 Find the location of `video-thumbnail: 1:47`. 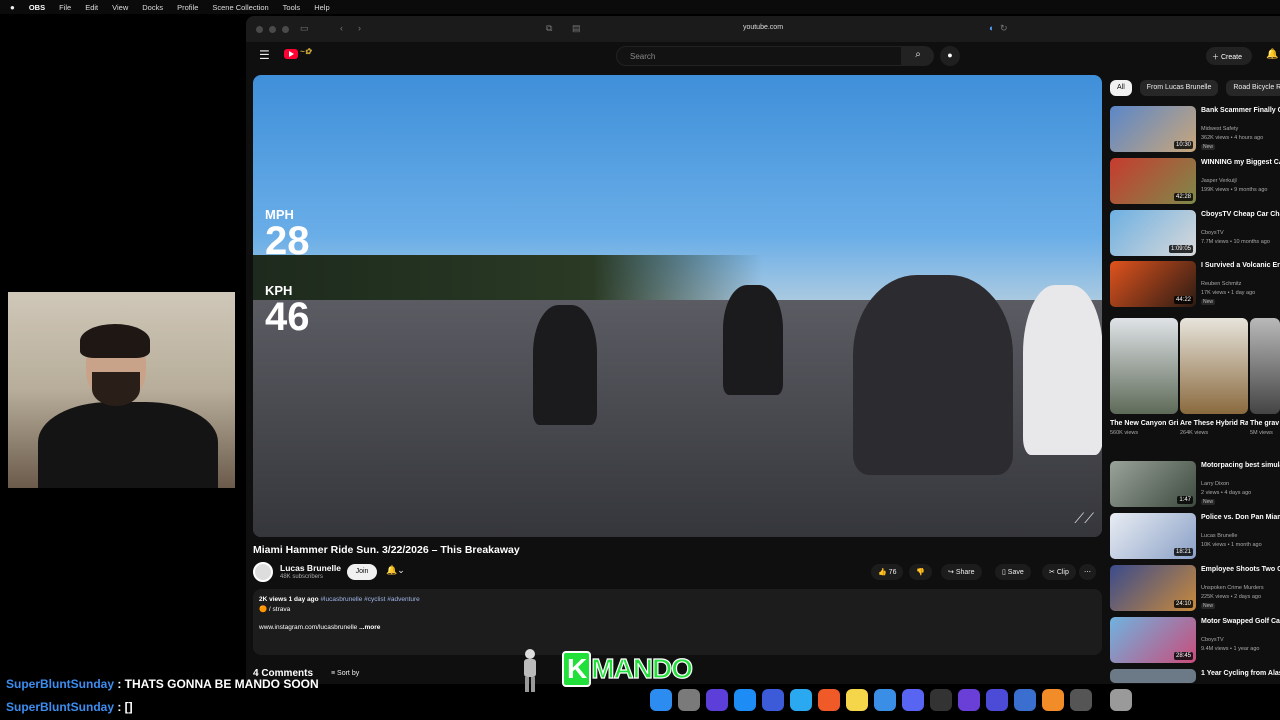

video-thumbnail: 1:47 is located at coordinates (1153, 484).